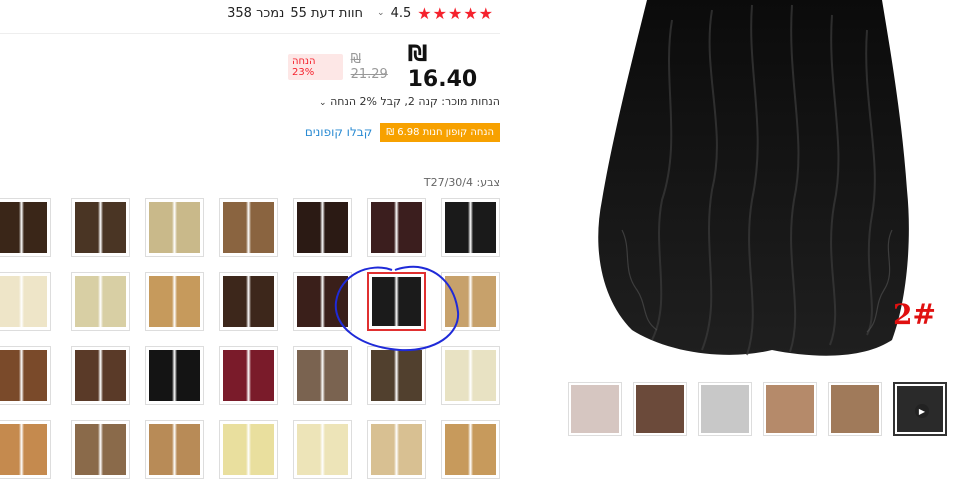 The image size is (956, 479). I want to click on swatch-burgundy, so click(248, 375).